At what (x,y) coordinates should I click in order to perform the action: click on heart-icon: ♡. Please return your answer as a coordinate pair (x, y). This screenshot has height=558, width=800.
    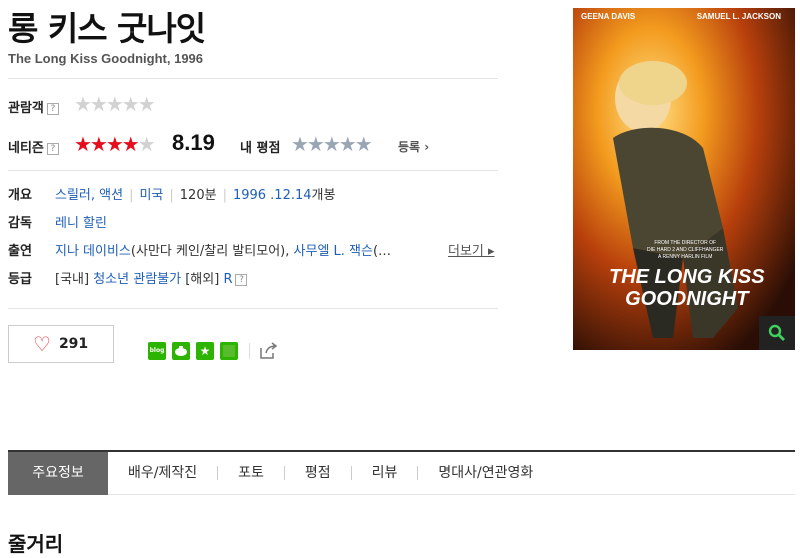
    Looking at the image, I should click on (42, 344).